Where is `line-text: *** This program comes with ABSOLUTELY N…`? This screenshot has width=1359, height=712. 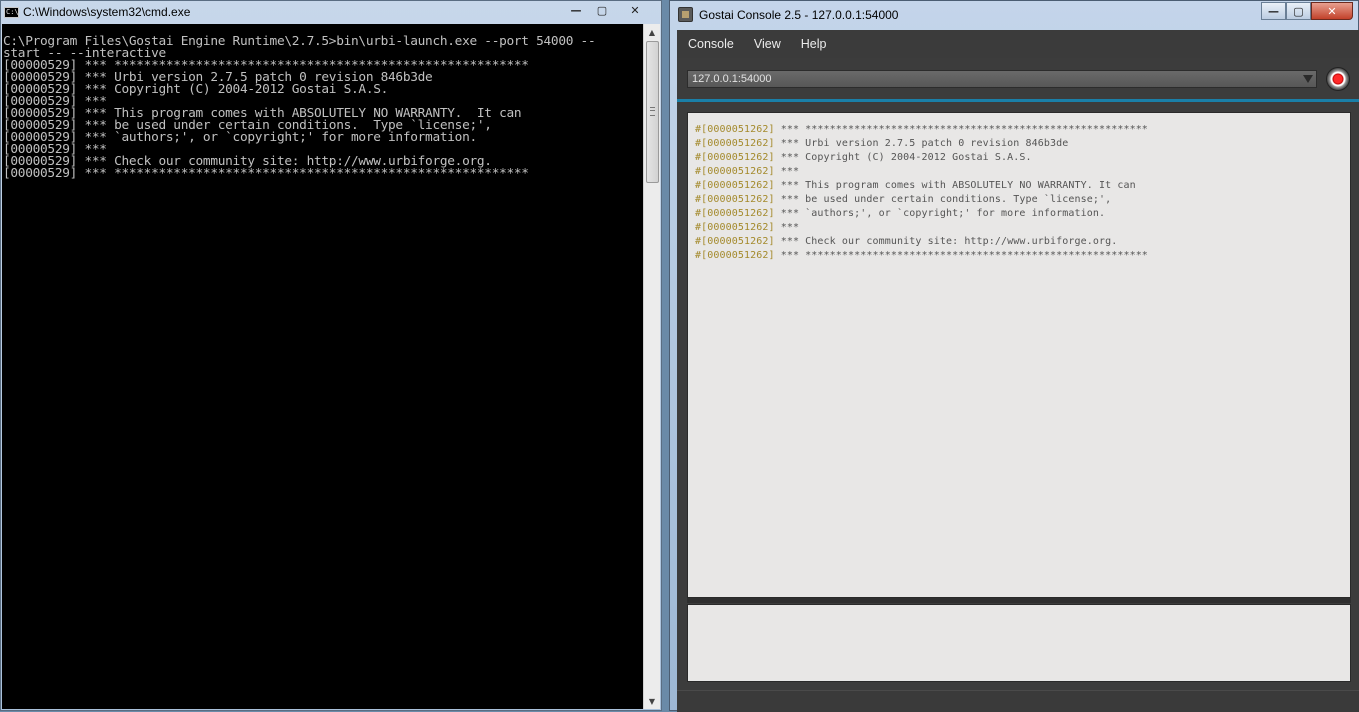
line-text: *** This program comes with ABSOLUTELY N… is located at coordinates (955, 185).